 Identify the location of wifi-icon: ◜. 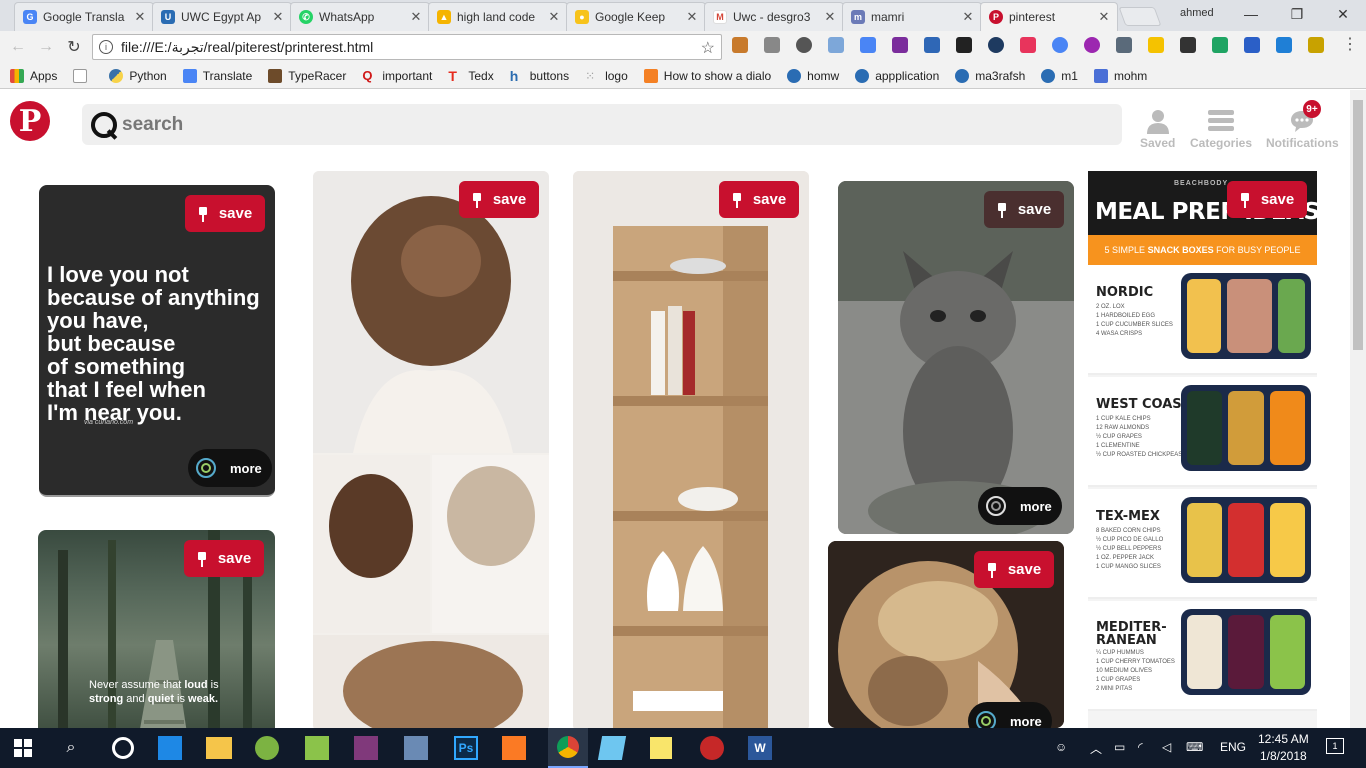
(1140, 747).